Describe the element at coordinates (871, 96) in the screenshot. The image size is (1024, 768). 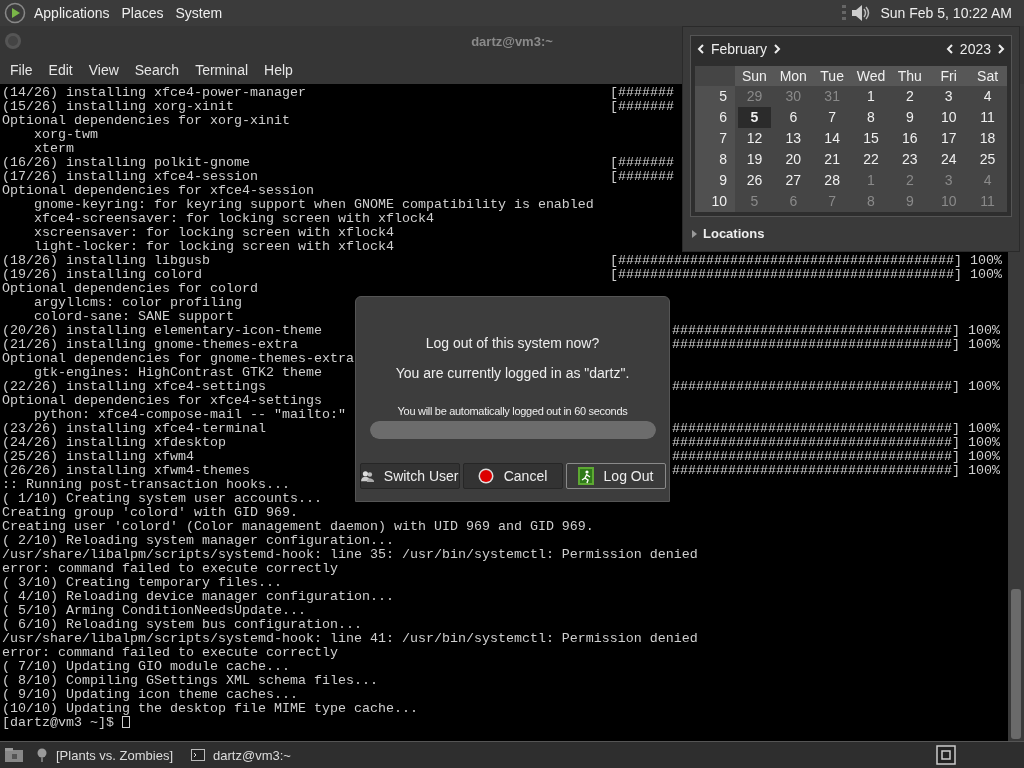
I see `calendar-day: 1` at that location.